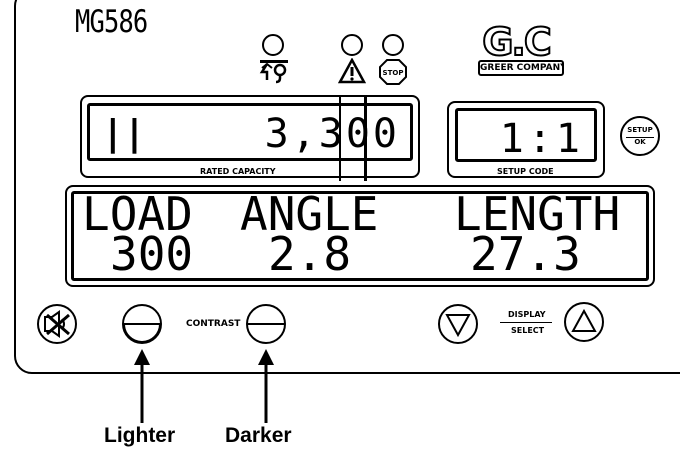  Describe the element at coordinates (152, 254) in the screenshot. I see `value-load: 300` at that location.